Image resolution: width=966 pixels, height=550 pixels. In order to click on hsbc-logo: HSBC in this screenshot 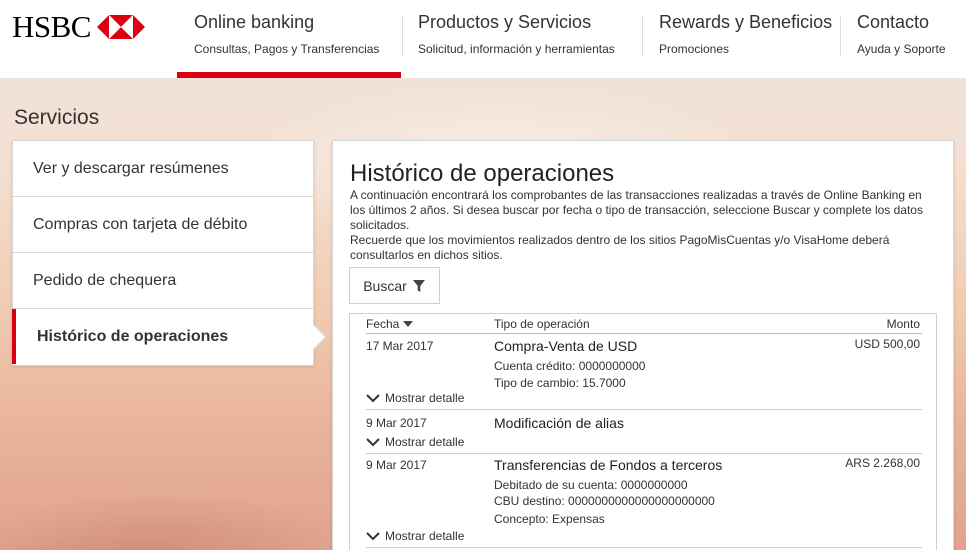, I will do `click(78, 26)`.